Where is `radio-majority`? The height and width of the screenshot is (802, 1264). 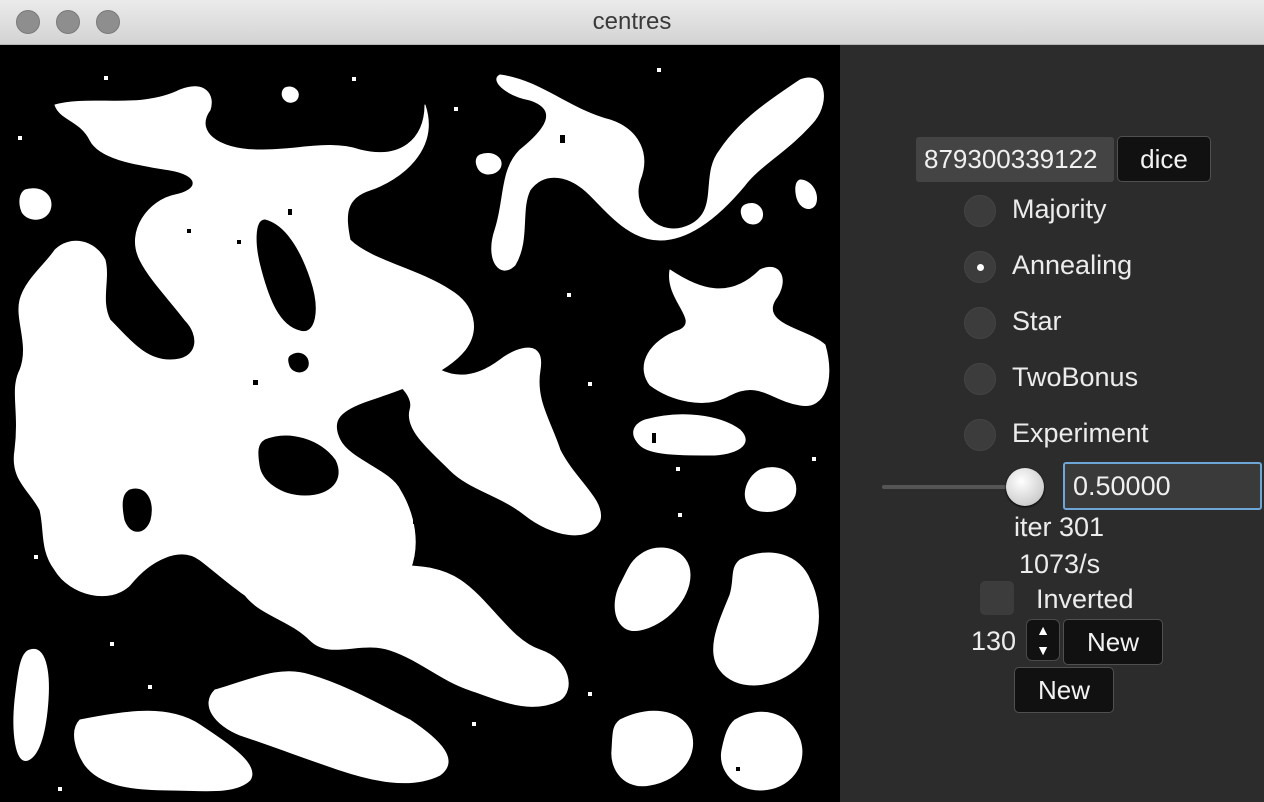 radio-majority is located at coordinates (980, 211).